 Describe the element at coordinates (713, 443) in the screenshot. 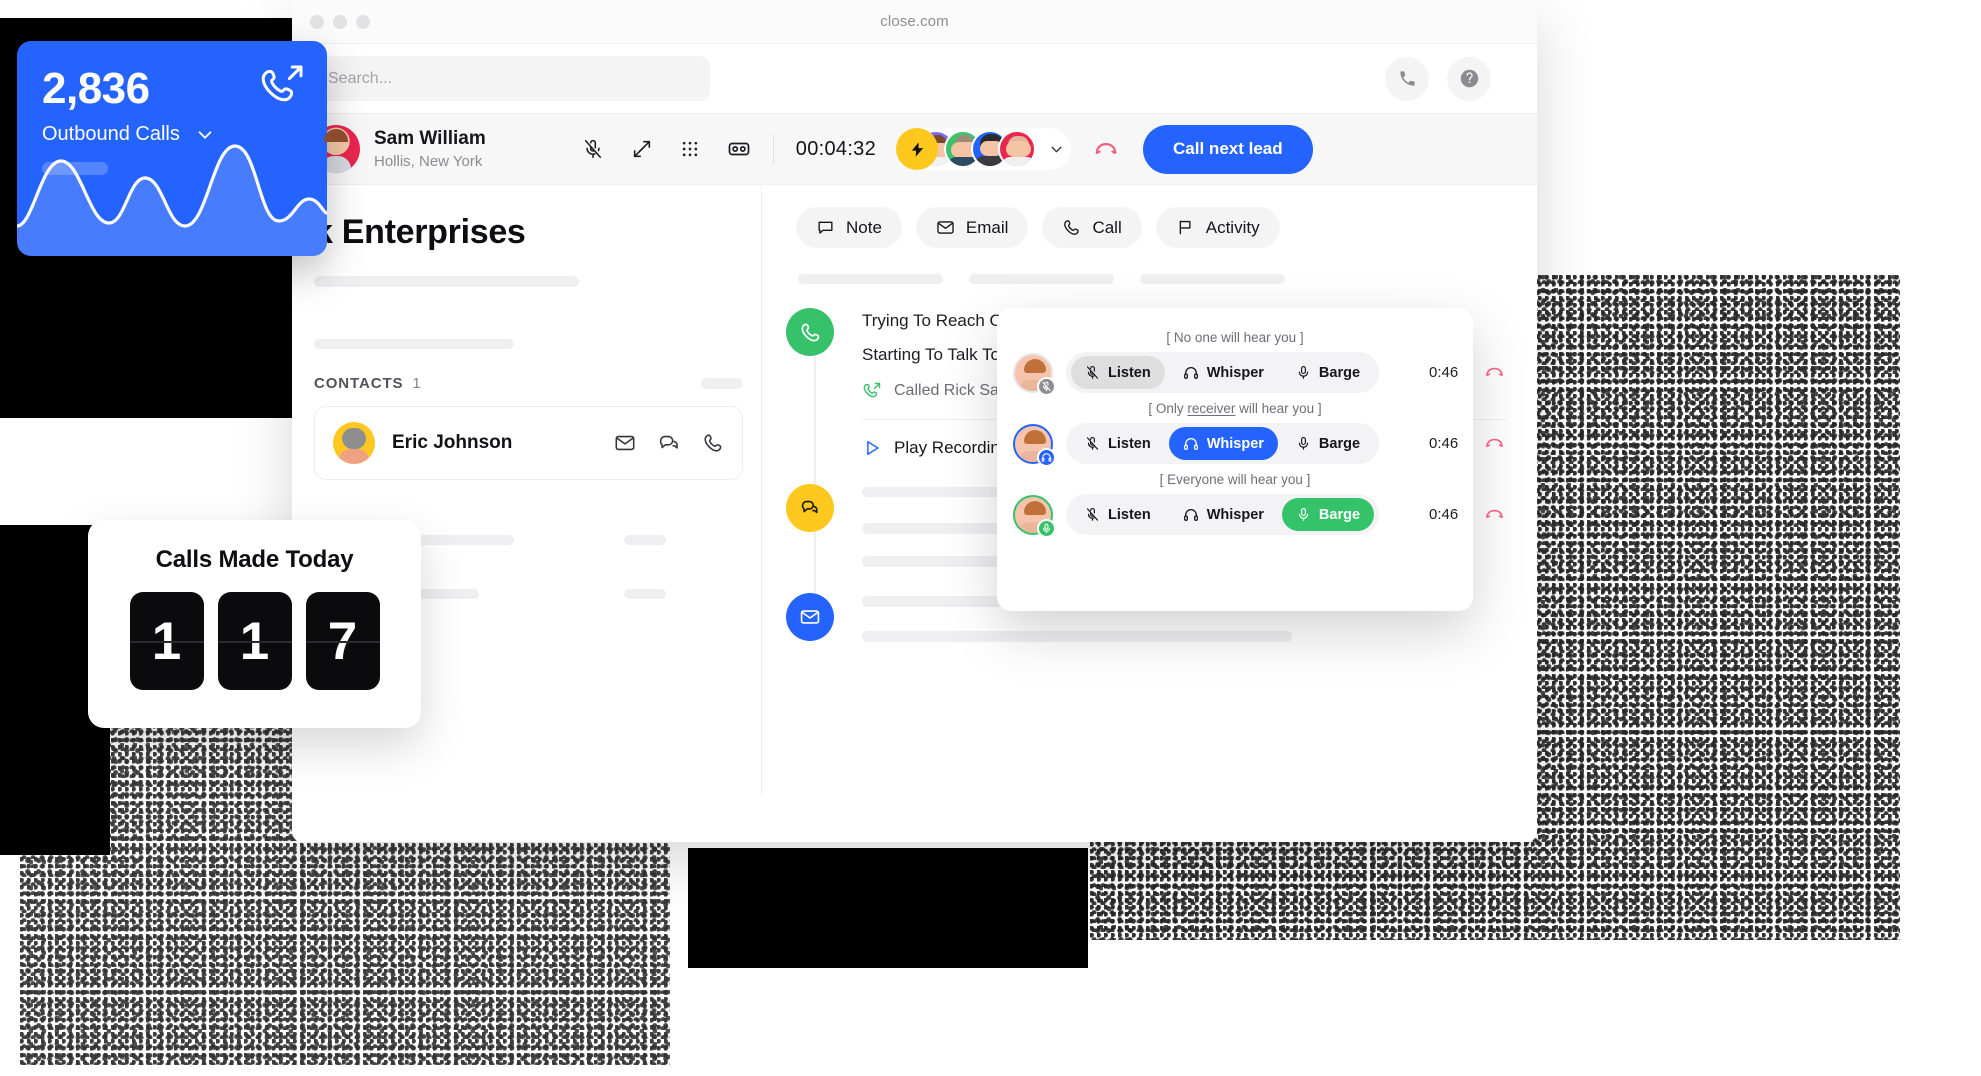

I see `call-icon` at that location.